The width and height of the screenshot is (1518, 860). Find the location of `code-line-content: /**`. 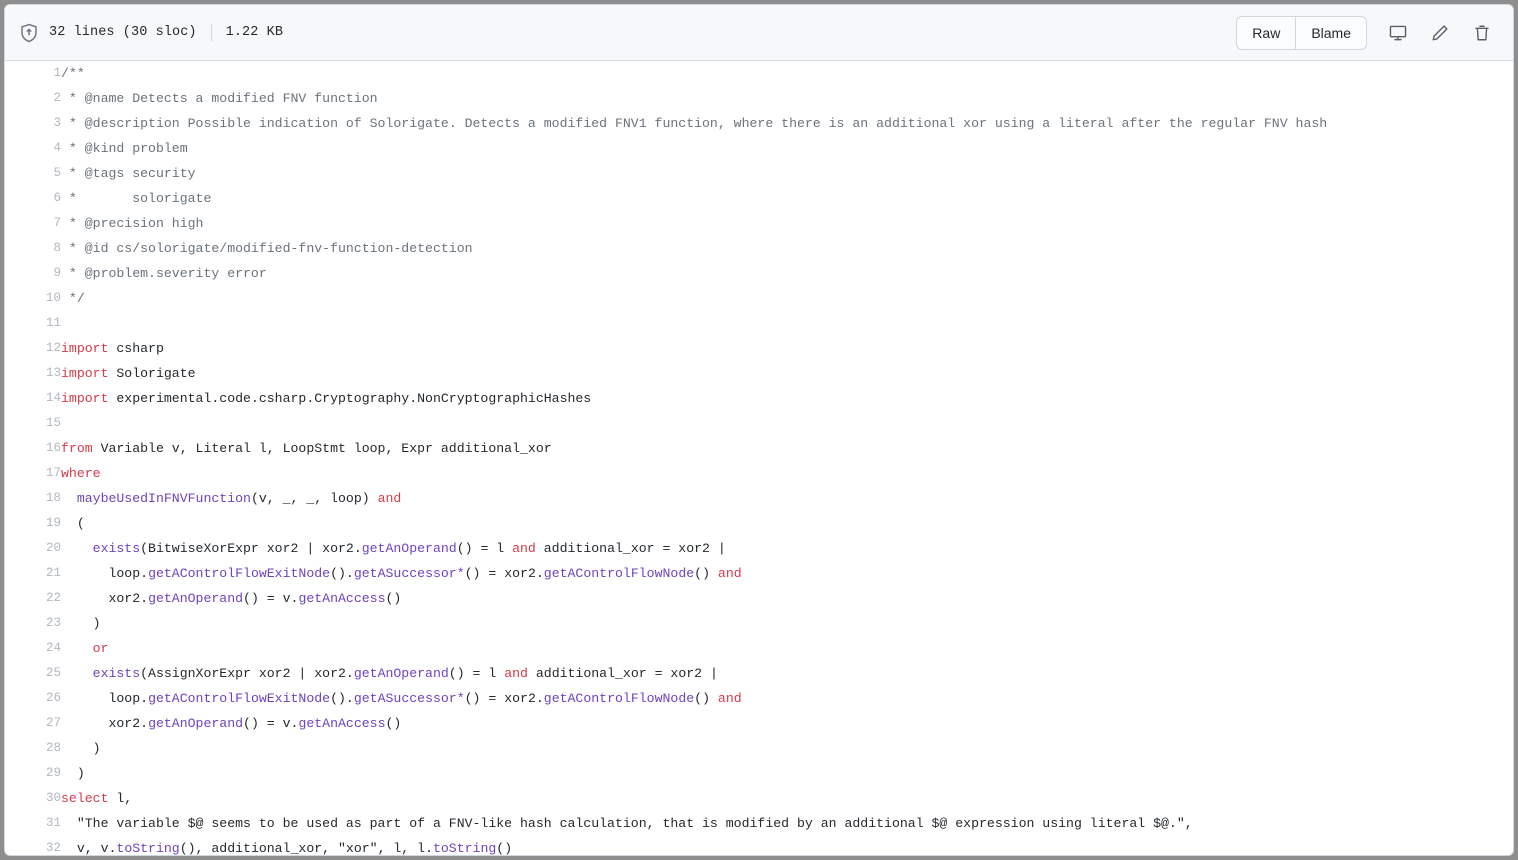

code-line-content: /** is located at coordinates (787, 73).